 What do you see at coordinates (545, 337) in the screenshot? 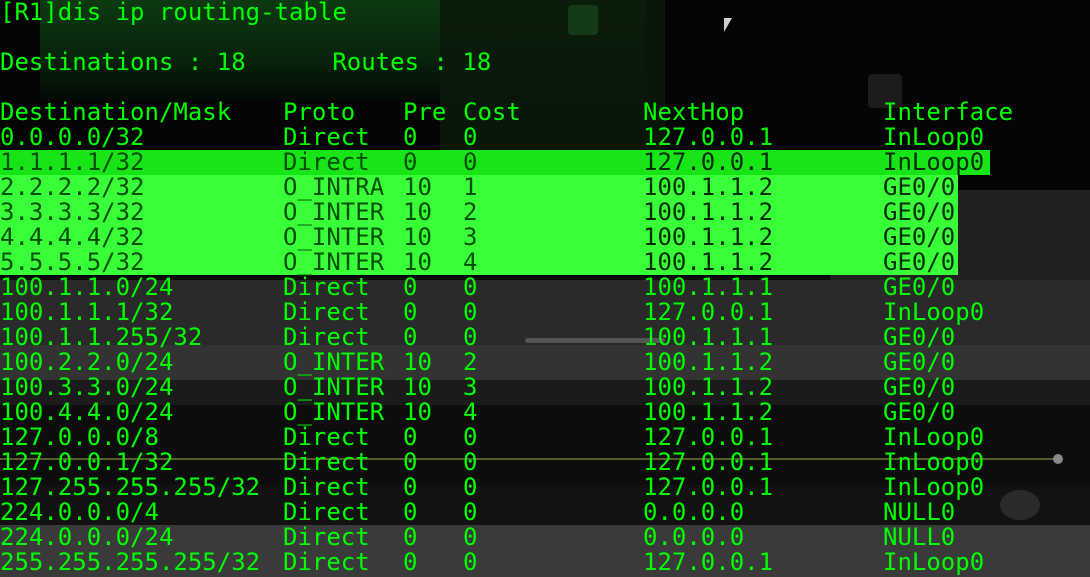
I see `table-row: 100.1.1.255/32 Direct 0 0 100.1.1.1 GE0/0` at bounding box center [545, 337].